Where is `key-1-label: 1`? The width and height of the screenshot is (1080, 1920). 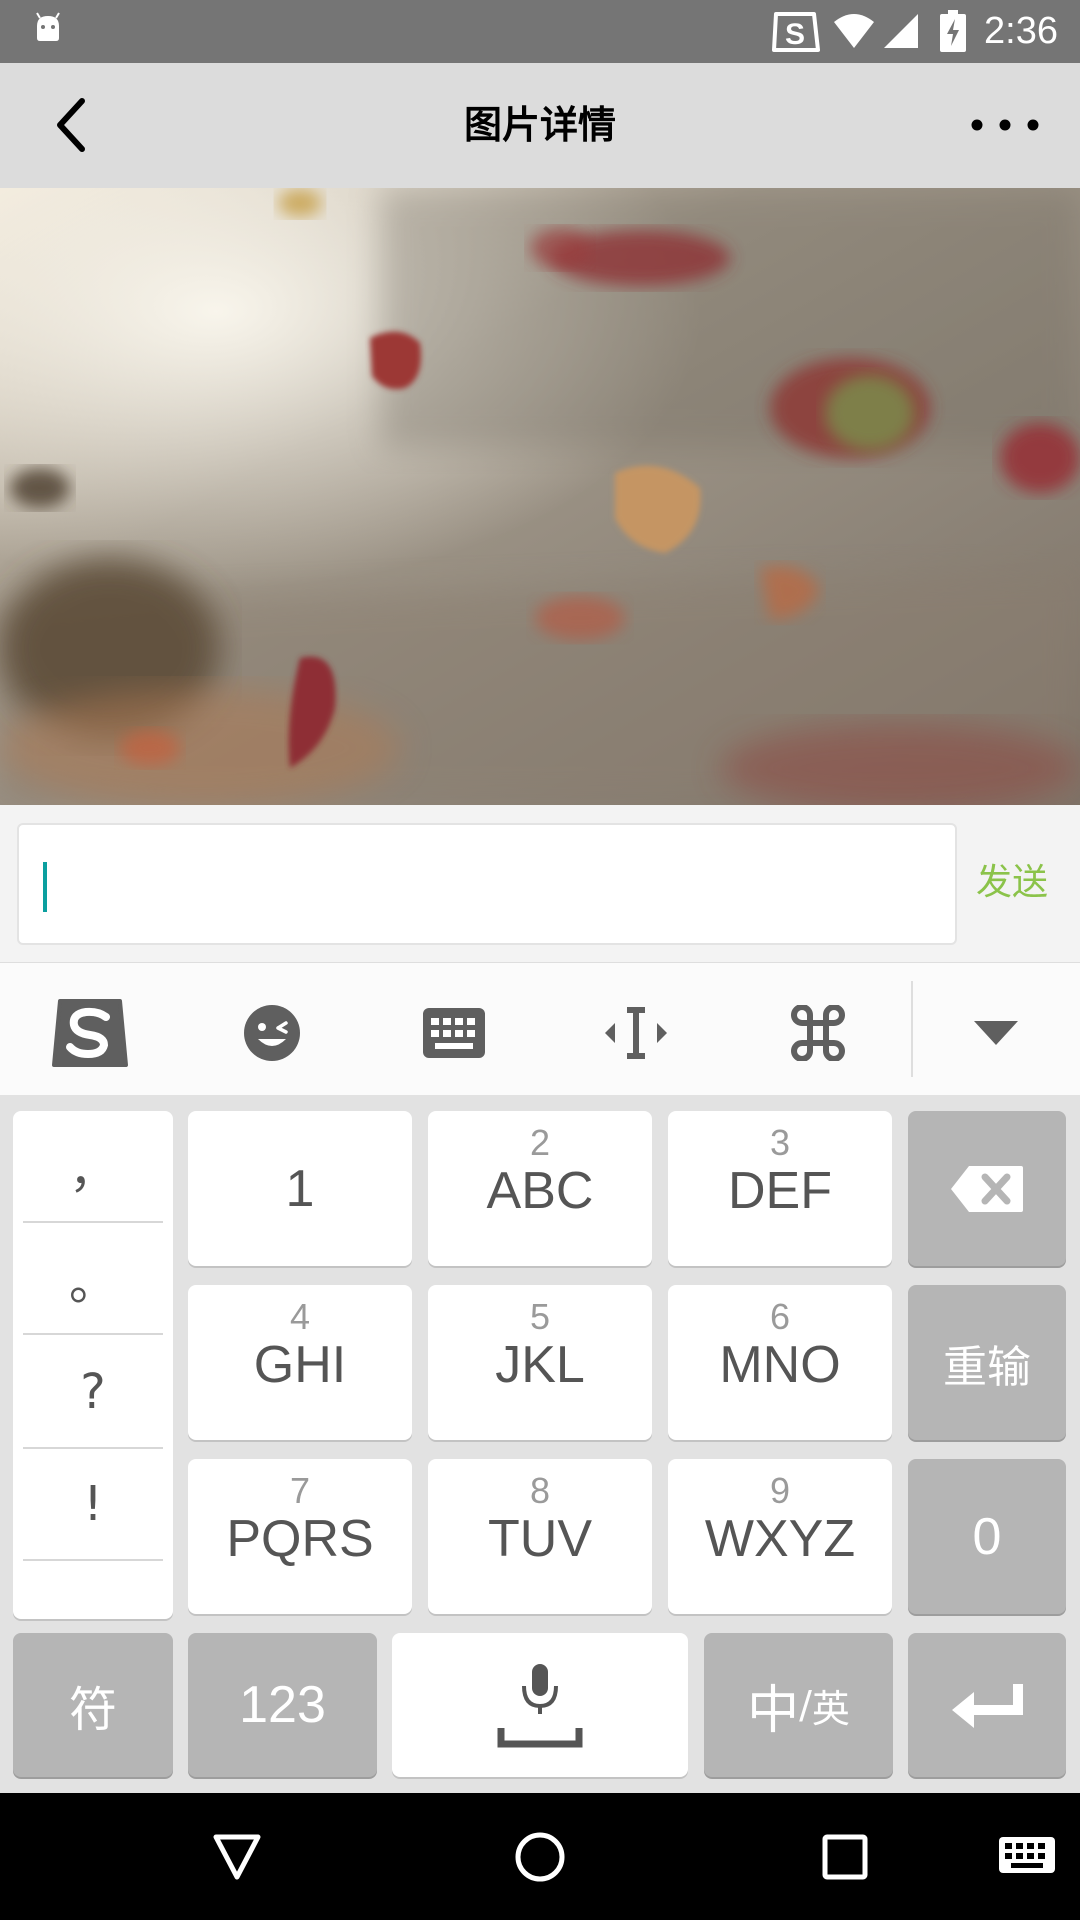 key-1-label: 1 is located at coordinates (300, 1188).